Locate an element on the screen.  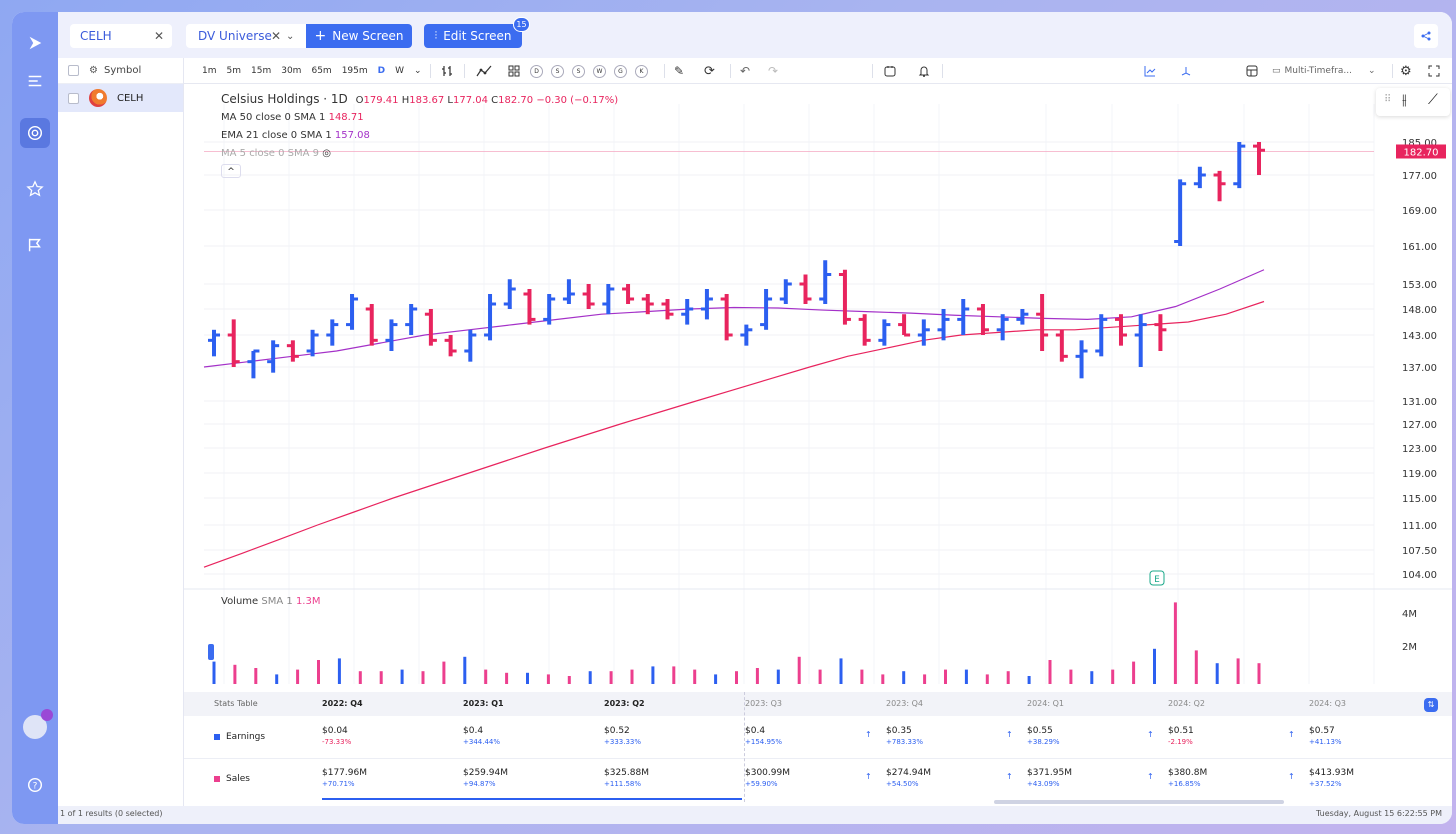
trendline-tool-icon: ⟋ is located at coordinates (1433, 100).